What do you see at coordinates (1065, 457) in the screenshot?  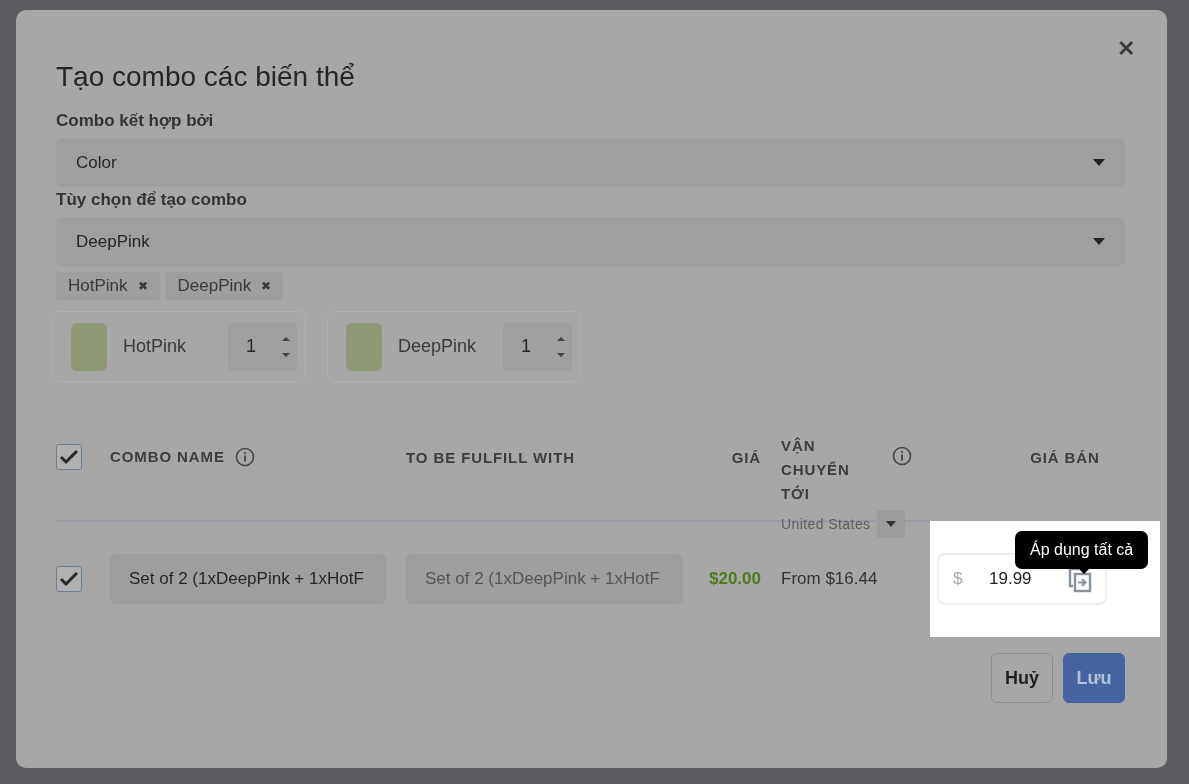 I see `column-header: GIÁ BÁN` at bounding box center [1065, 457].